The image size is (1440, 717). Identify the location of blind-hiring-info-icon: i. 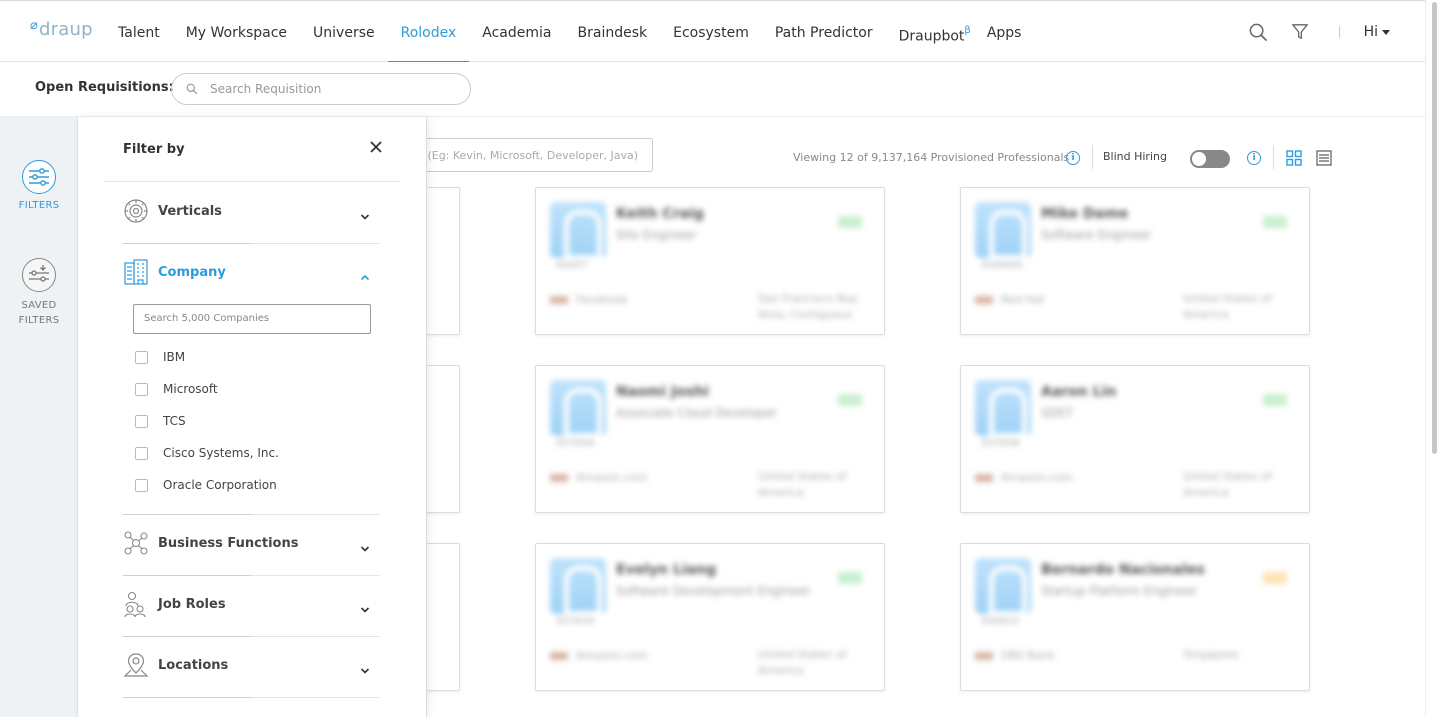
(1254, 158).